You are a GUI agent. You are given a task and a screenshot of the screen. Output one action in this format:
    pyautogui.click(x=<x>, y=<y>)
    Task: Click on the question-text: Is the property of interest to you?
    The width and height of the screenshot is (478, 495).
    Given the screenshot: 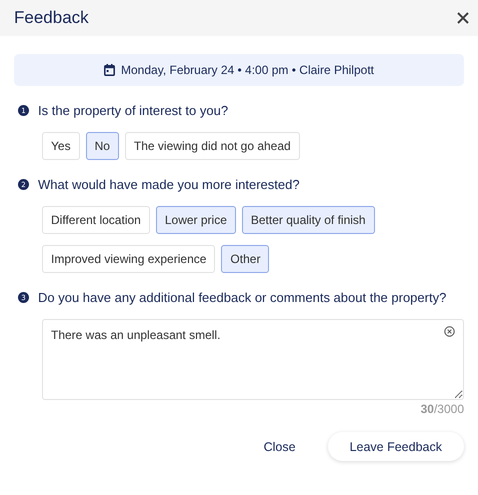 What is the action you would take?
    pyautogui.click(x=133, y=110)
    